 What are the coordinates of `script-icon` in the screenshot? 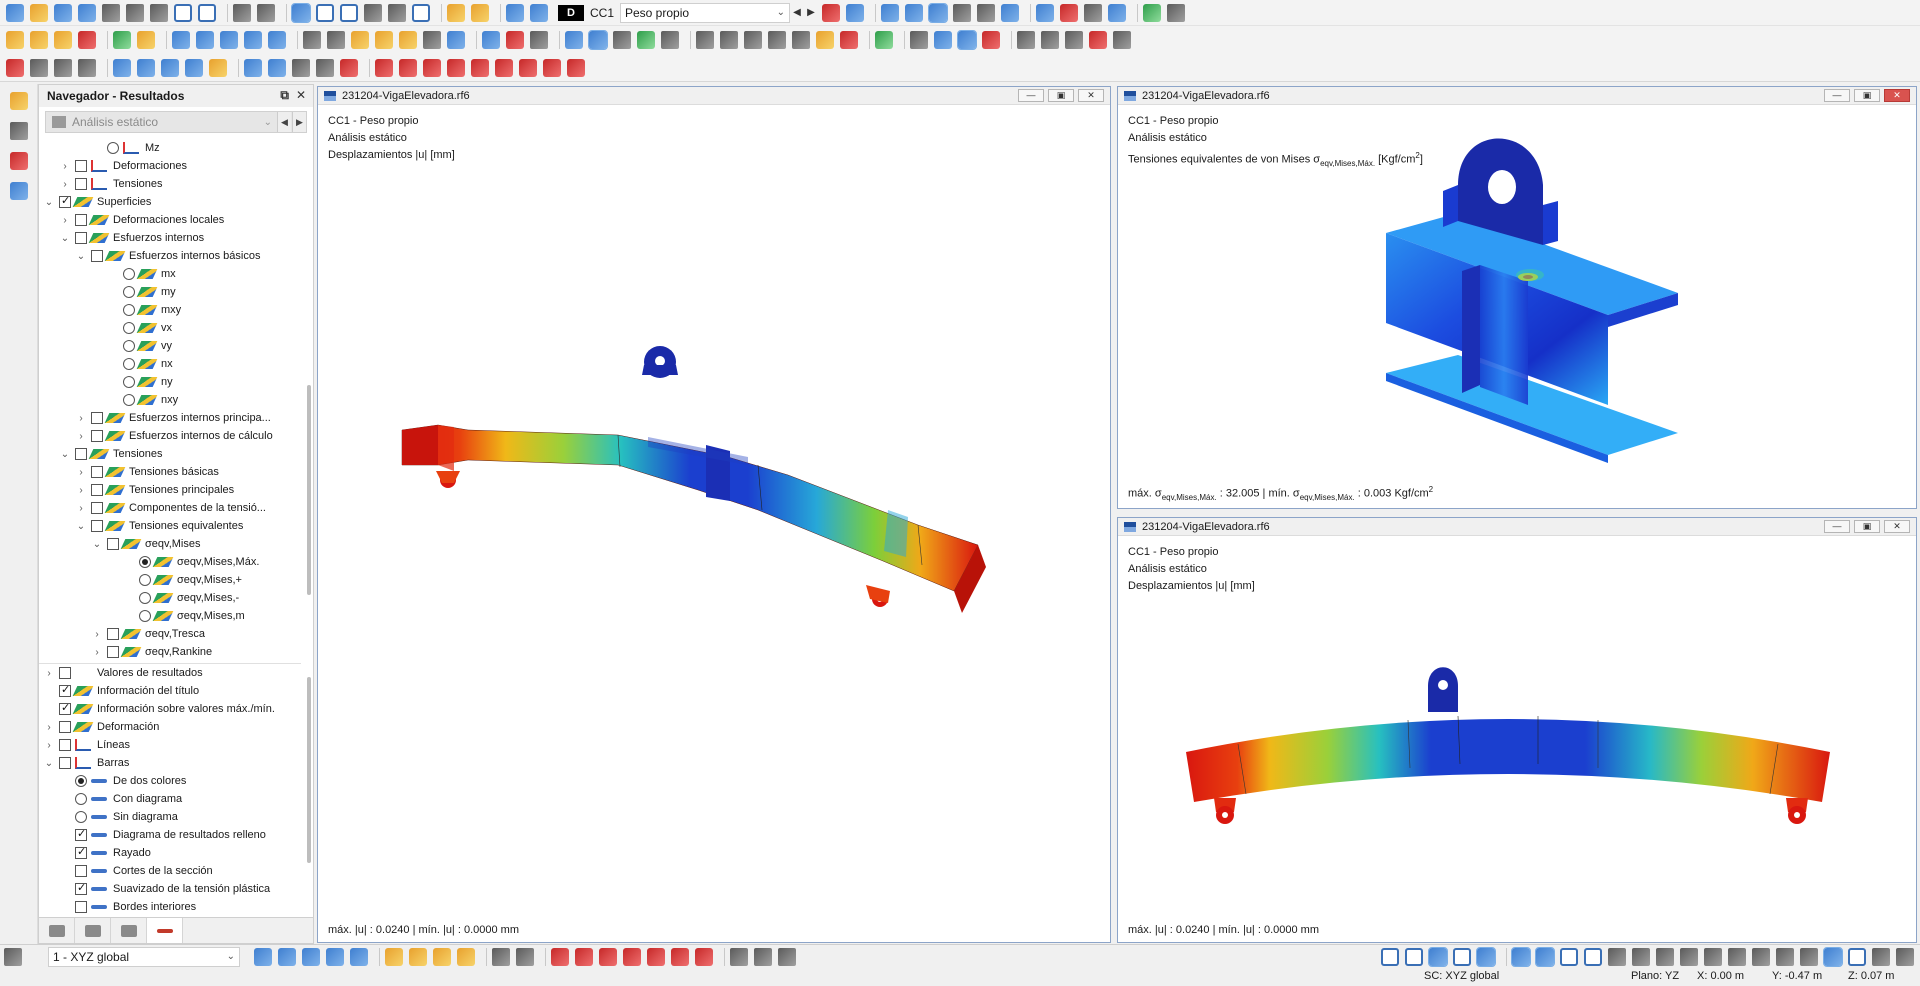 It's located at (373, 12).